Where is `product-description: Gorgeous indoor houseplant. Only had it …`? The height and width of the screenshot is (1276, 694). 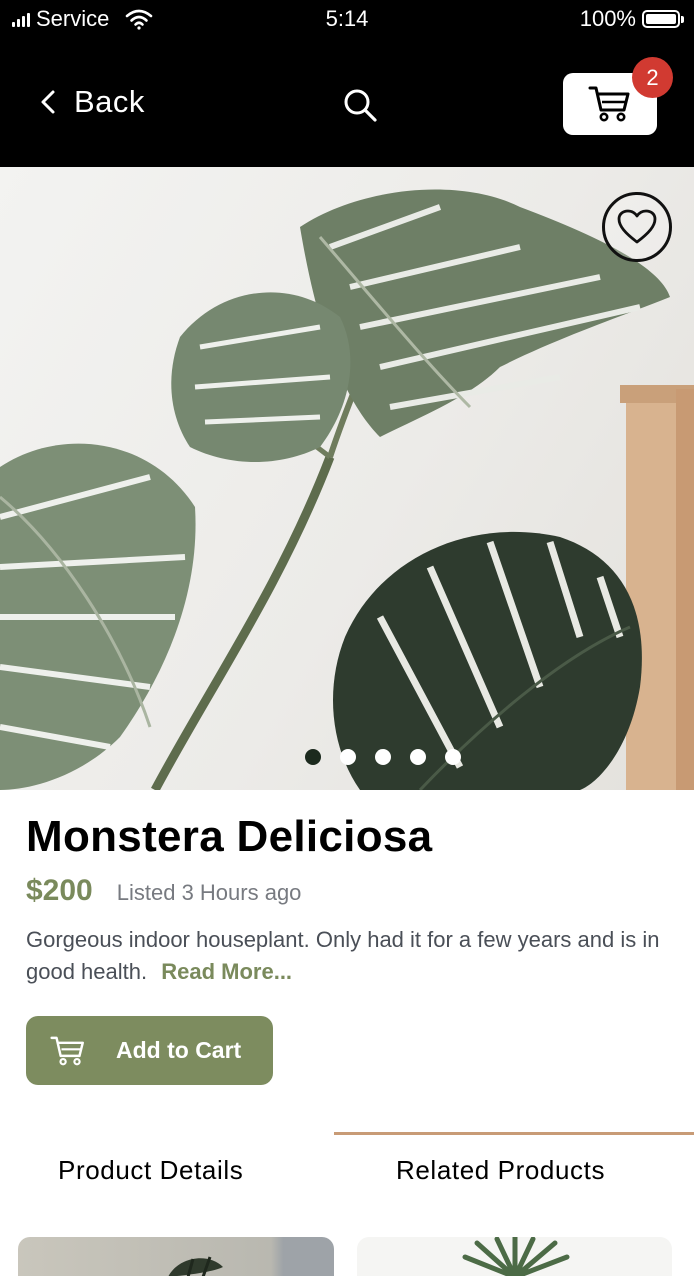
product-description: Gorgeous indoor houseplant. Only had it … is located at coordinates (346, 956).